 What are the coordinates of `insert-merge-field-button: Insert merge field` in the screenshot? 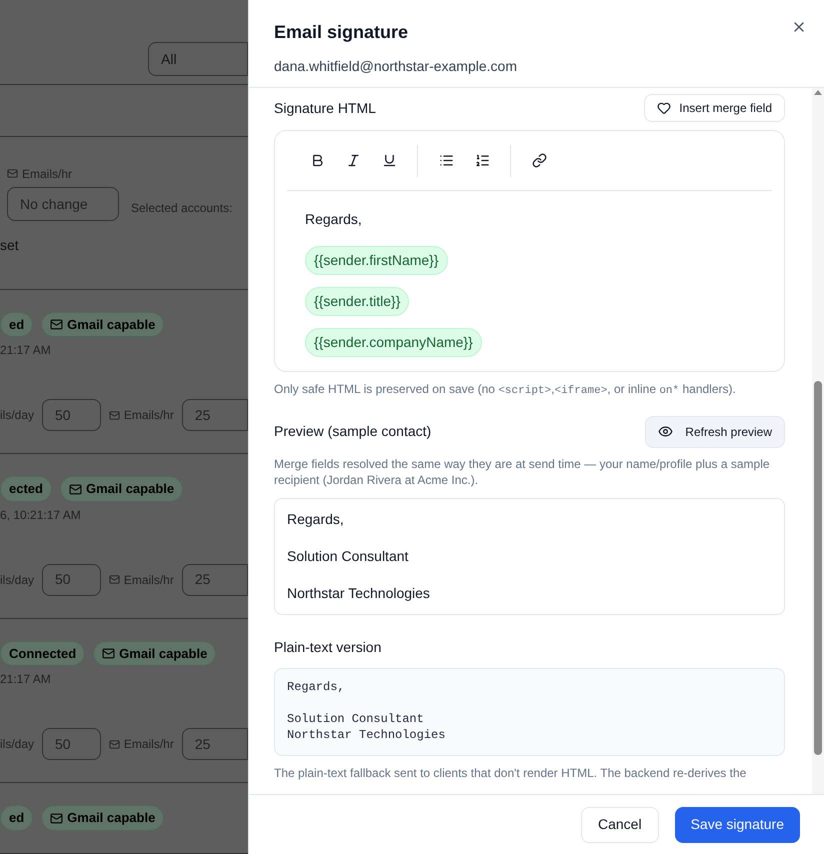 It's located at (714, 108).